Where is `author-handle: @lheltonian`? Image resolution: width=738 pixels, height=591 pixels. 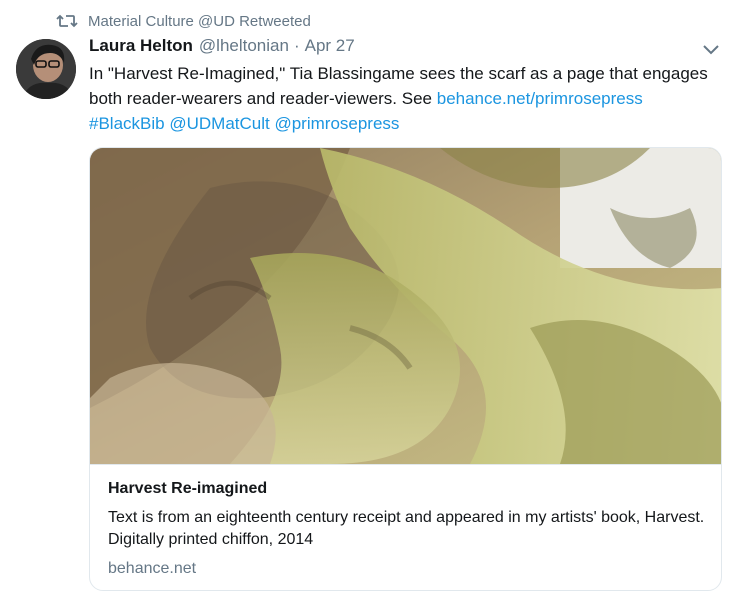
author-handle: @lheltonian is located at coordinates (244, 46).